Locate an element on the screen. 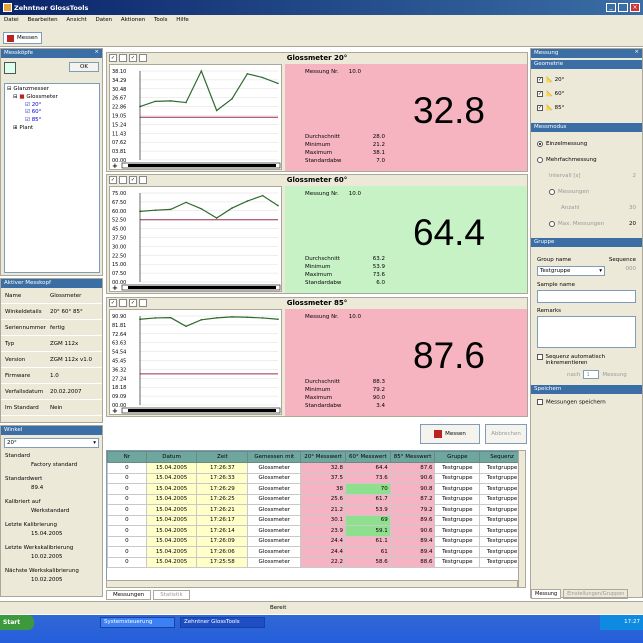 The height and width of the screenshot is (643, 643). column-header: 20° Messwert is located at coordinates (323, 457).